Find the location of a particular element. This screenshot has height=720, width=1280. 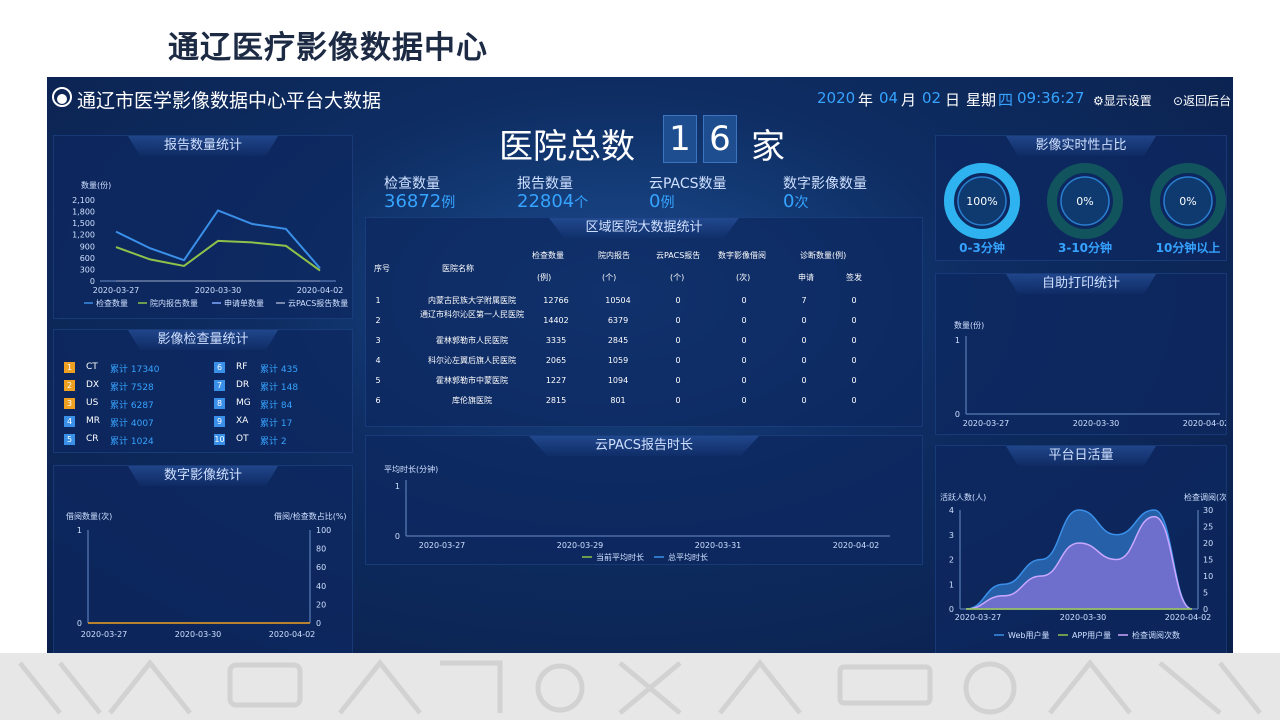

modality-rank: 6 is located at coordinates (219, 367).